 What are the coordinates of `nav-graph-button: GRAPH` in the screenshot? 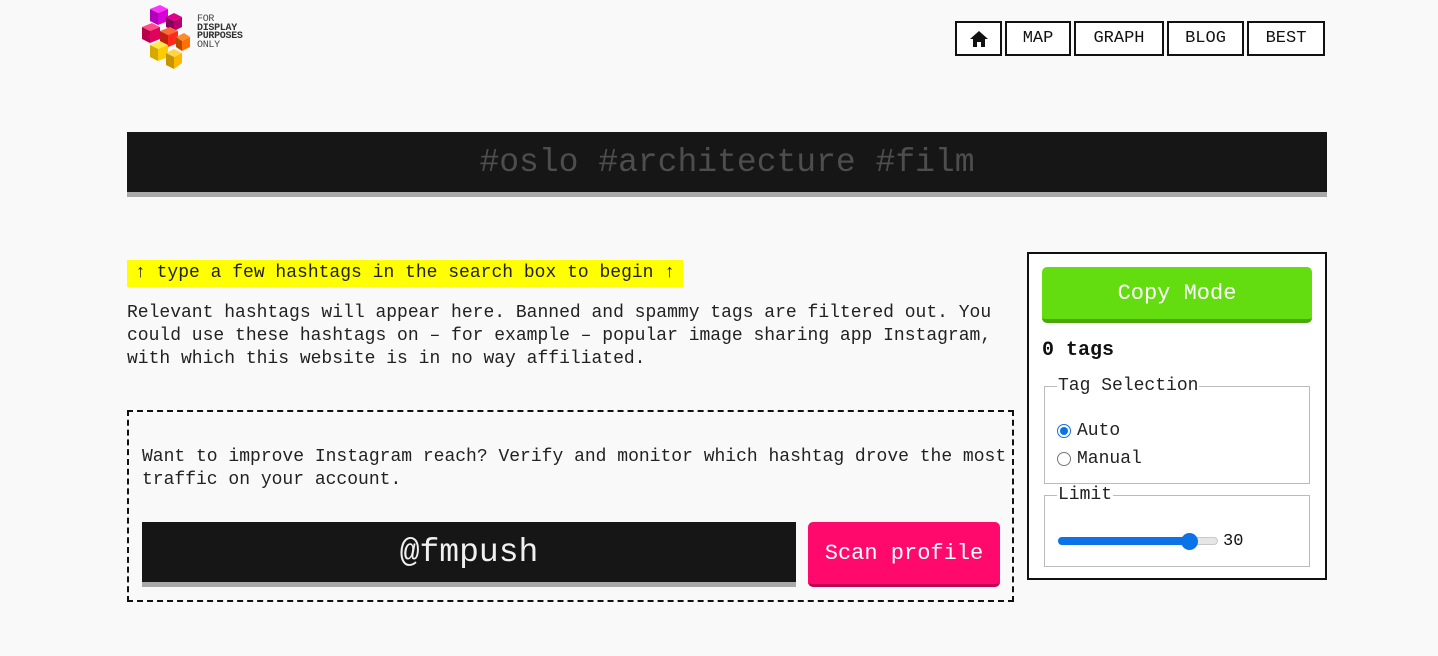 It's located at (1119, 38).